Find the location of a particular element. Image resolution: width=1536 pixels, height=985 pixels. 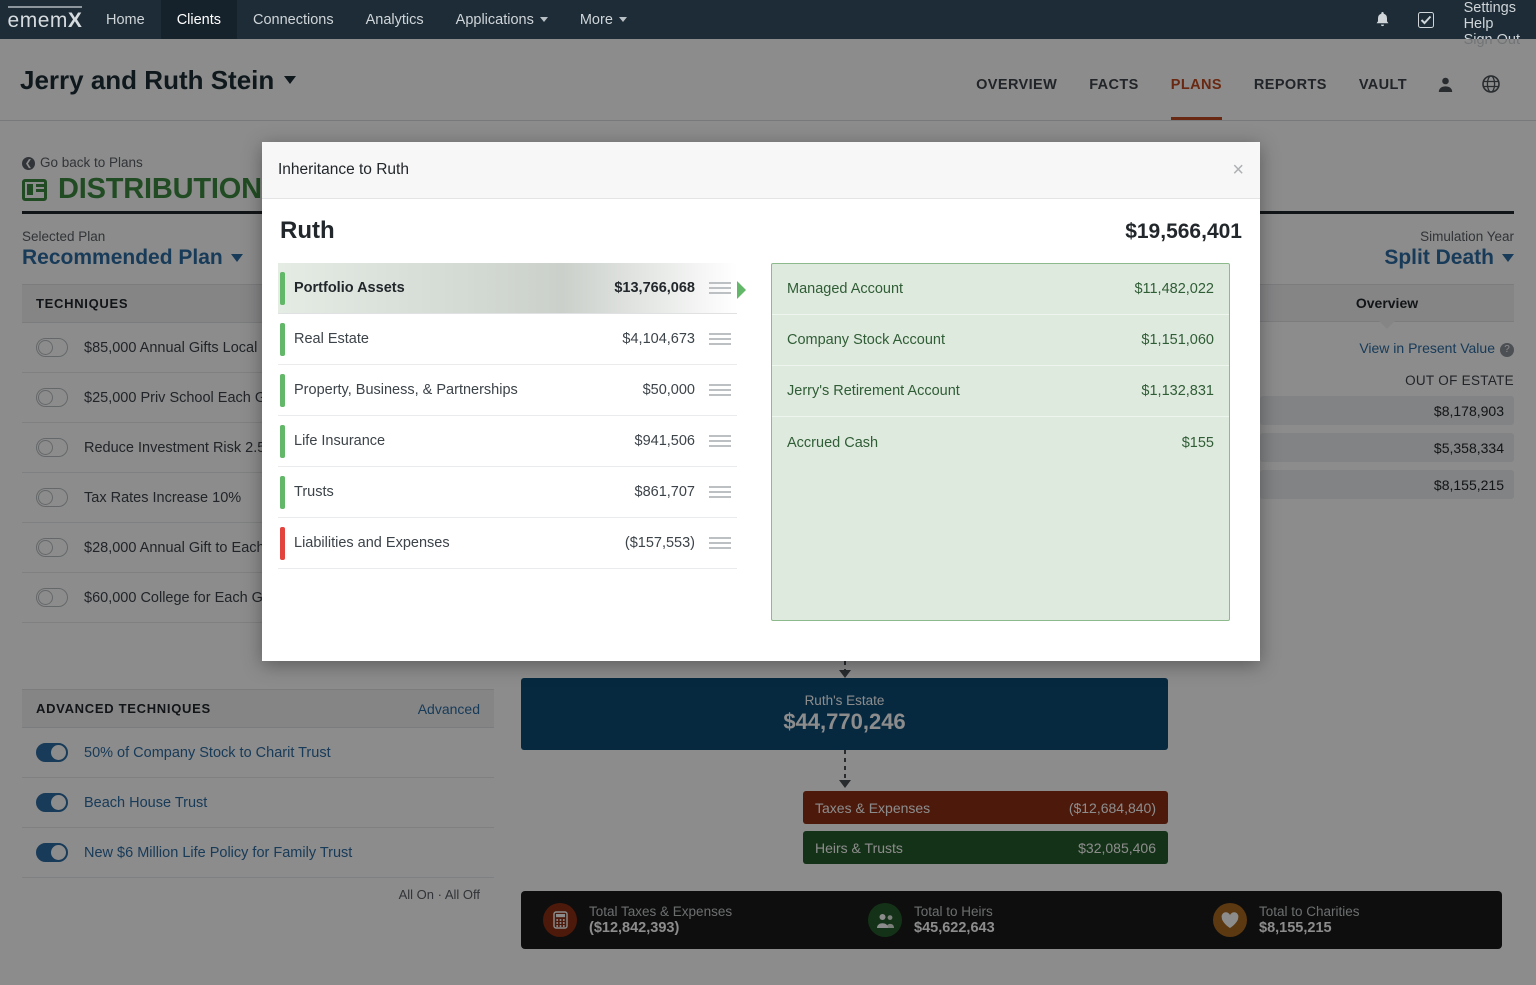

asset-amount: $4,104,673 is located at coordinates (658, 339).